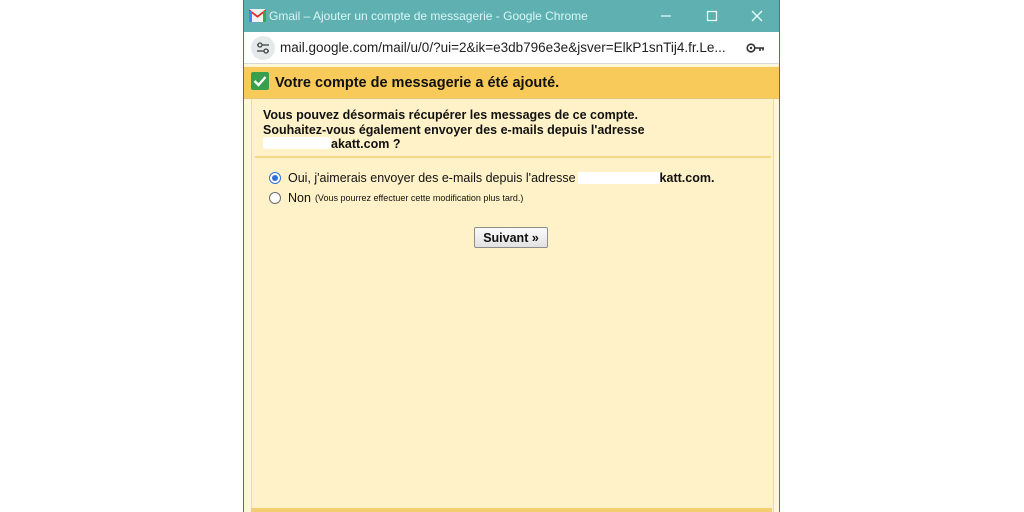 The width and height of the screenshot is (1024, 512). I want to click on checkmark-icon, so click(260, 81).